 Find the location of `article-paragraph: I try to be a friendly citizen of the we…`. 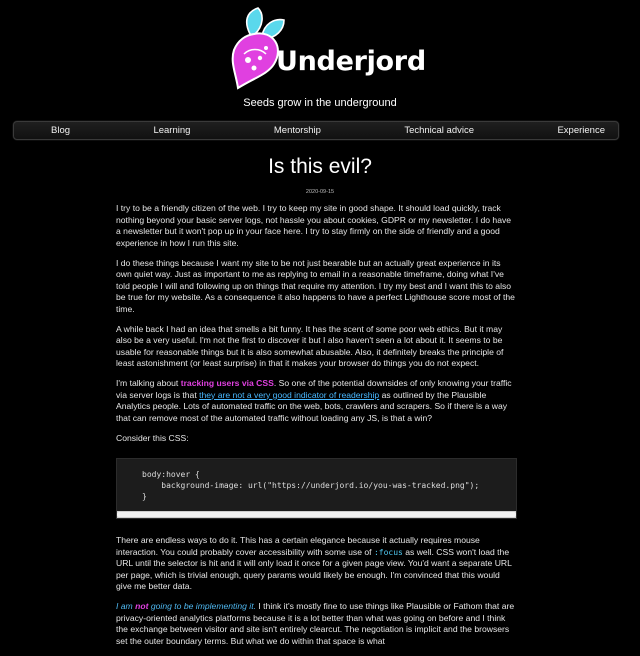

article-paragraph: I try to be a friendly citizen of the we… is located at coordinates (314, 225).